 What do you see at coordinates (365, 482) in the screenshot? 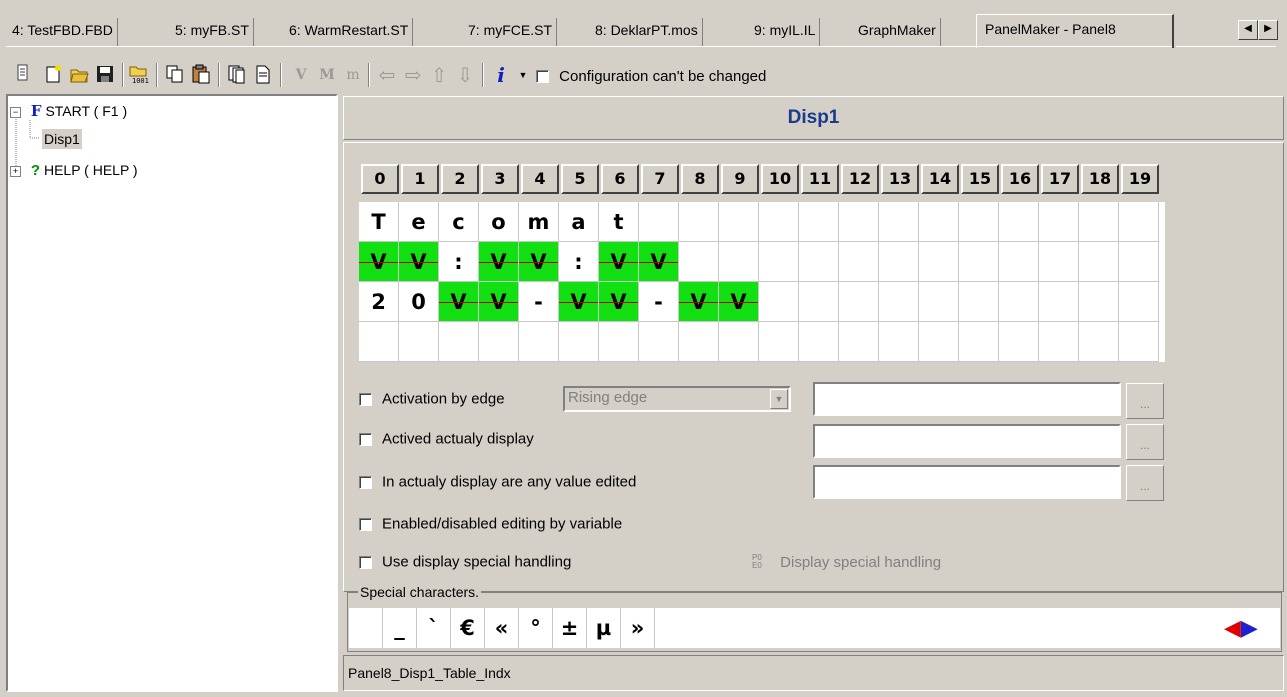
I see `edited-checkbox` at bounding box center [365, 482].